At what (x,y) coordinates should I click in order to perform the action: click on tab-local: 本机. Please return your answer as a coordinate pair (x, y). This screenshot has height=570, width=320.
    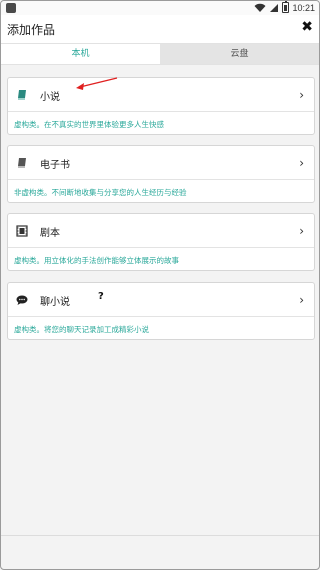
    Looking at the image, I should click on (80, 54).